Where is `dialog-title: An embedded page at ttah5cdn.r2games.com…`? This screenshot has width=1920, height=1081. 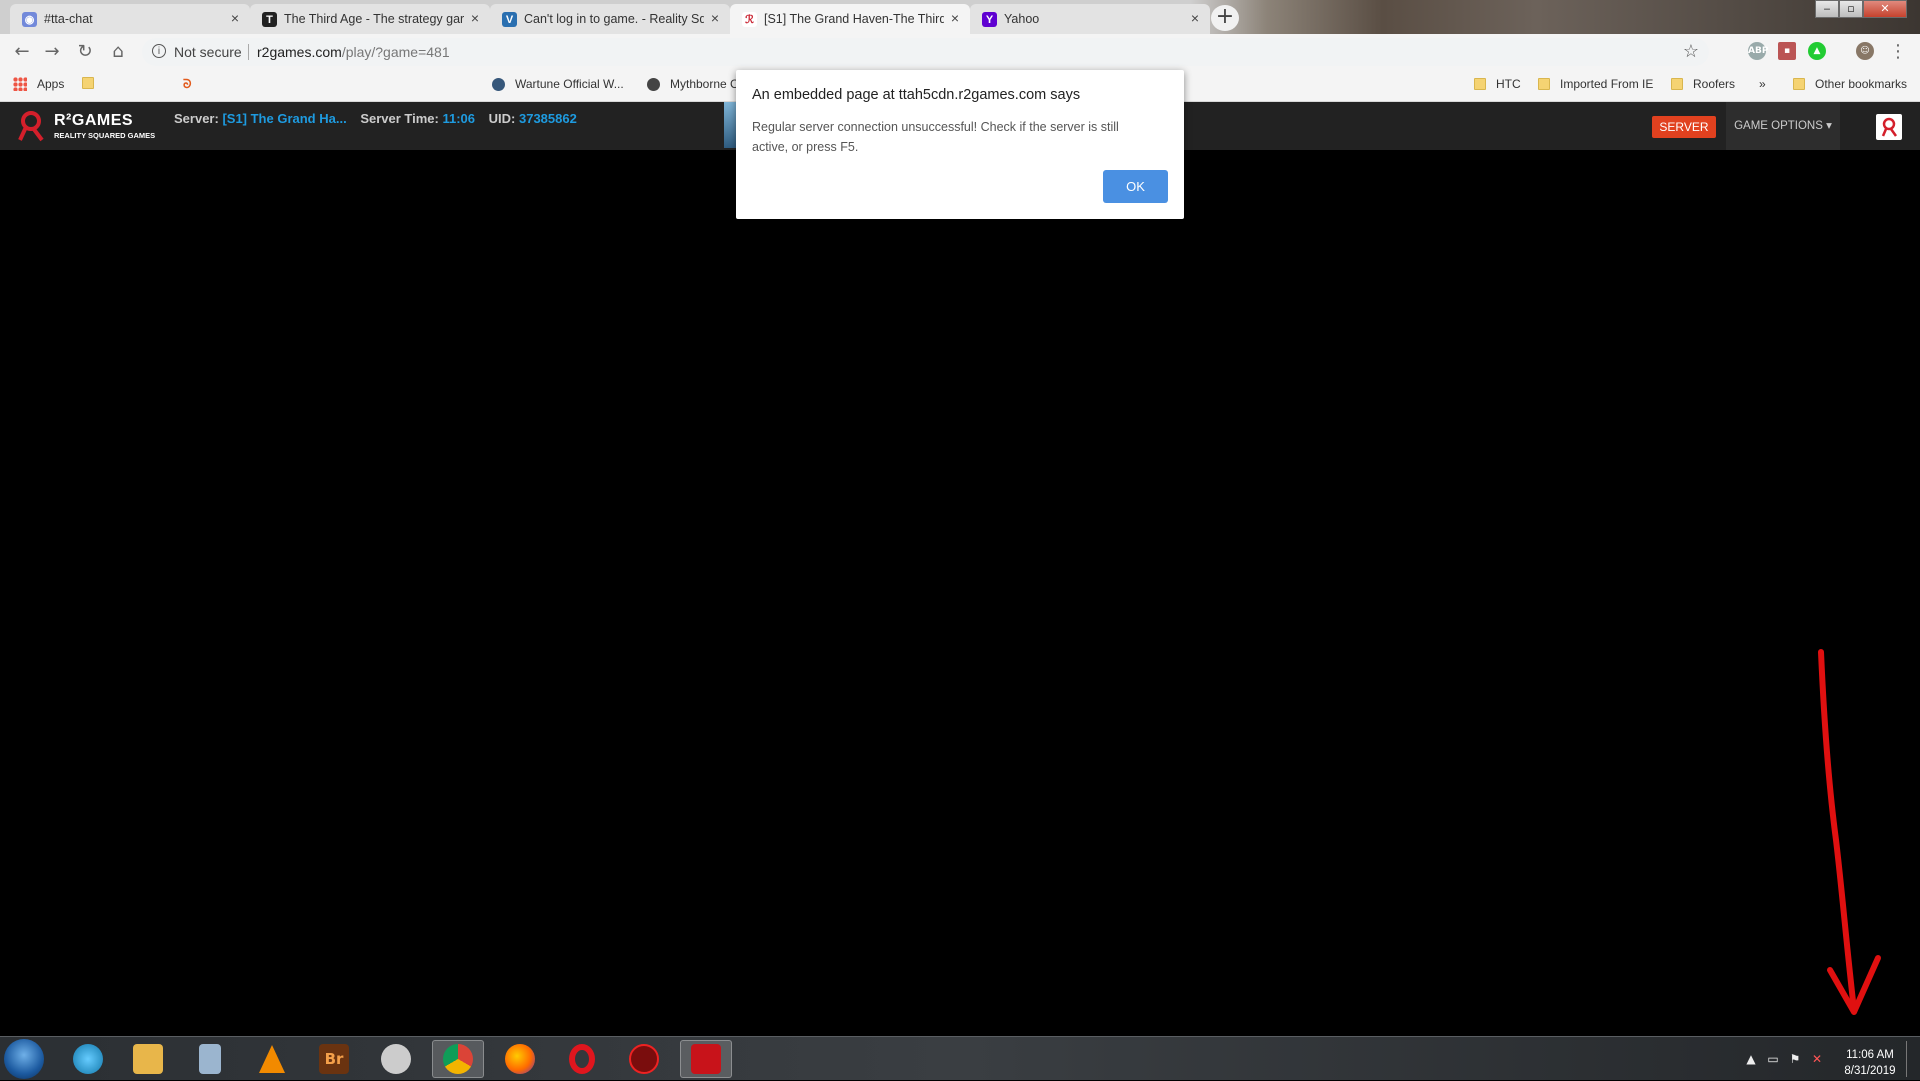
dialog-title: An embedded page at ttah5cdn.r2games.com… is located at coordinates (916, 95).